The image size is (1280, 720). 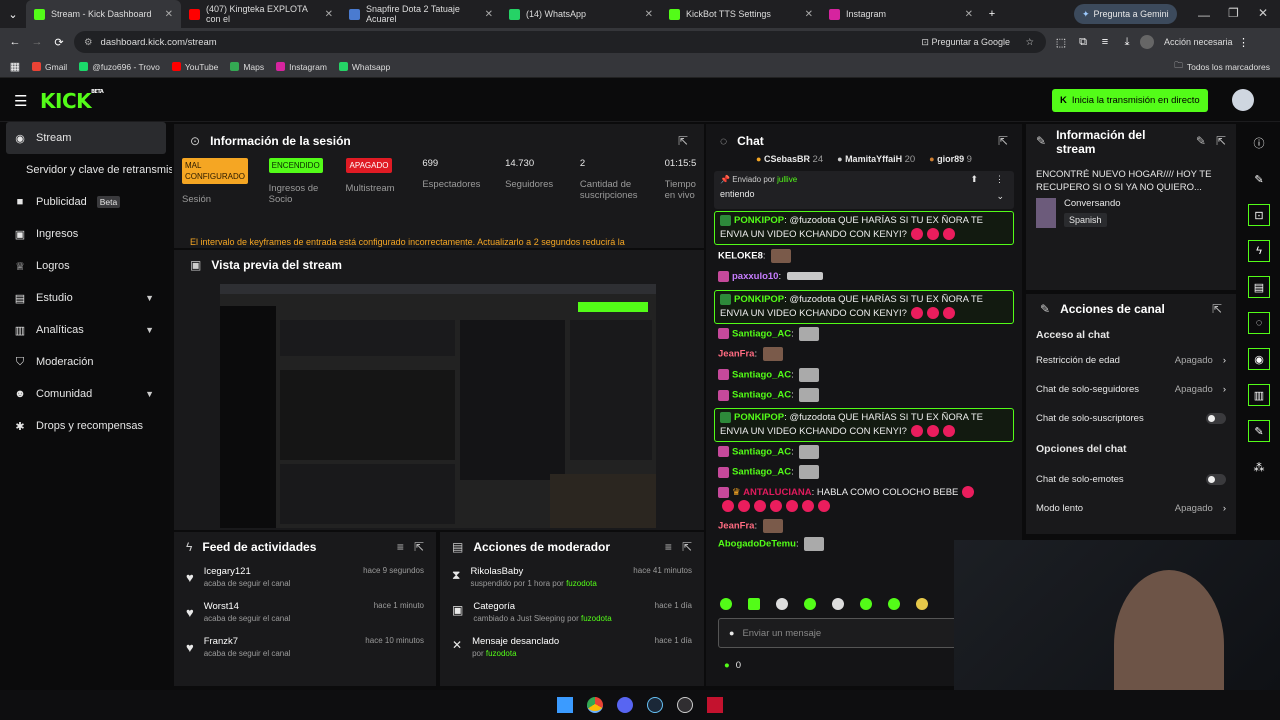 What do you see at coordinates (86, 426) in the screenshot?
I see `sidebar-item-drops: ✱ Drops y recompensas` at bounding box center [86, 426].